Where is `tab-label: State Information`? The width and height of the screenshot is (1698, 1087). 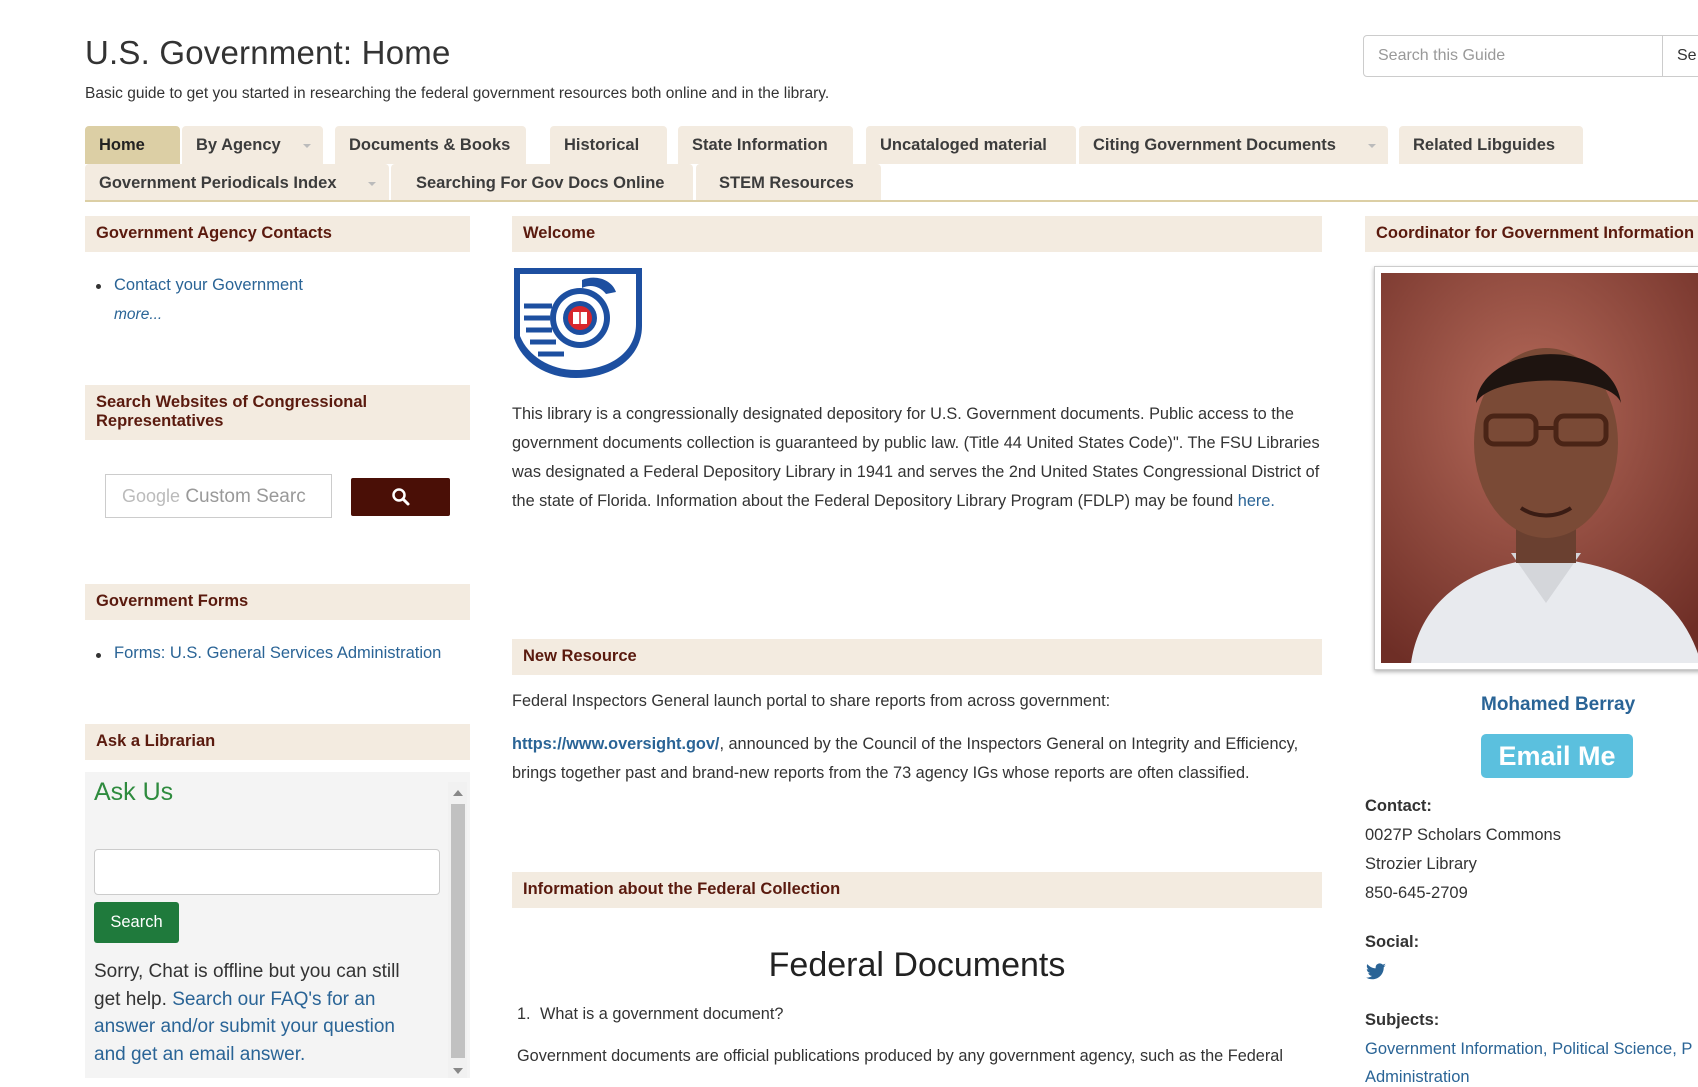
tab-label: State Information is located at coordinates (760, 145).